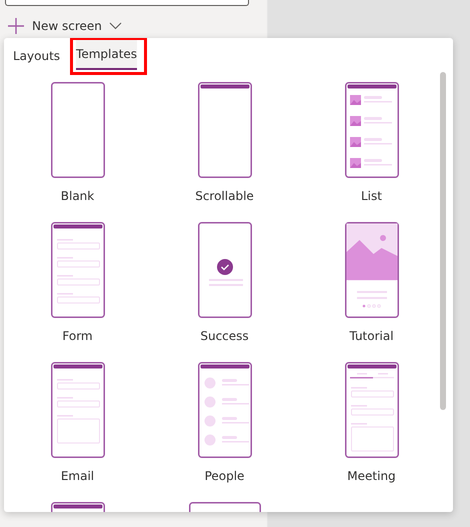 This screenshot has height=527, width=470. Describe the element at coordinates (371, 336) in the screenshot. I see `template-label: Tutorial` at that location.